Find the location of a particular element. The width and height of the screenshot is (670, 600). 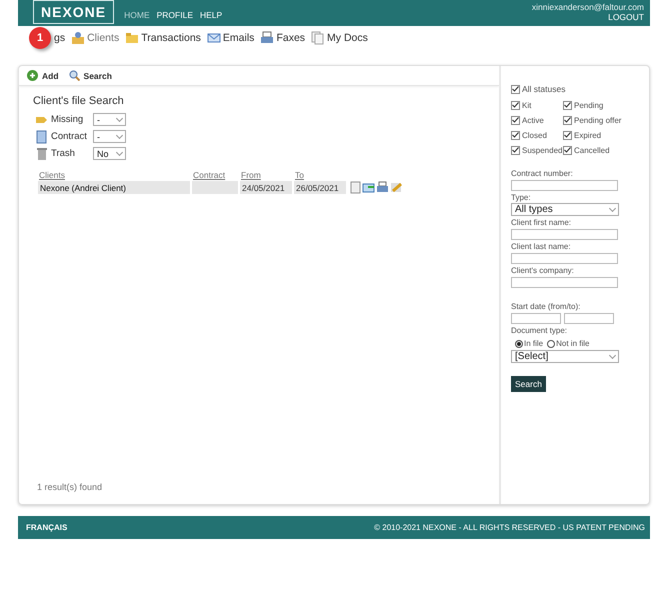

checkbox-label: Suspended is located at coordinates (542, 150).